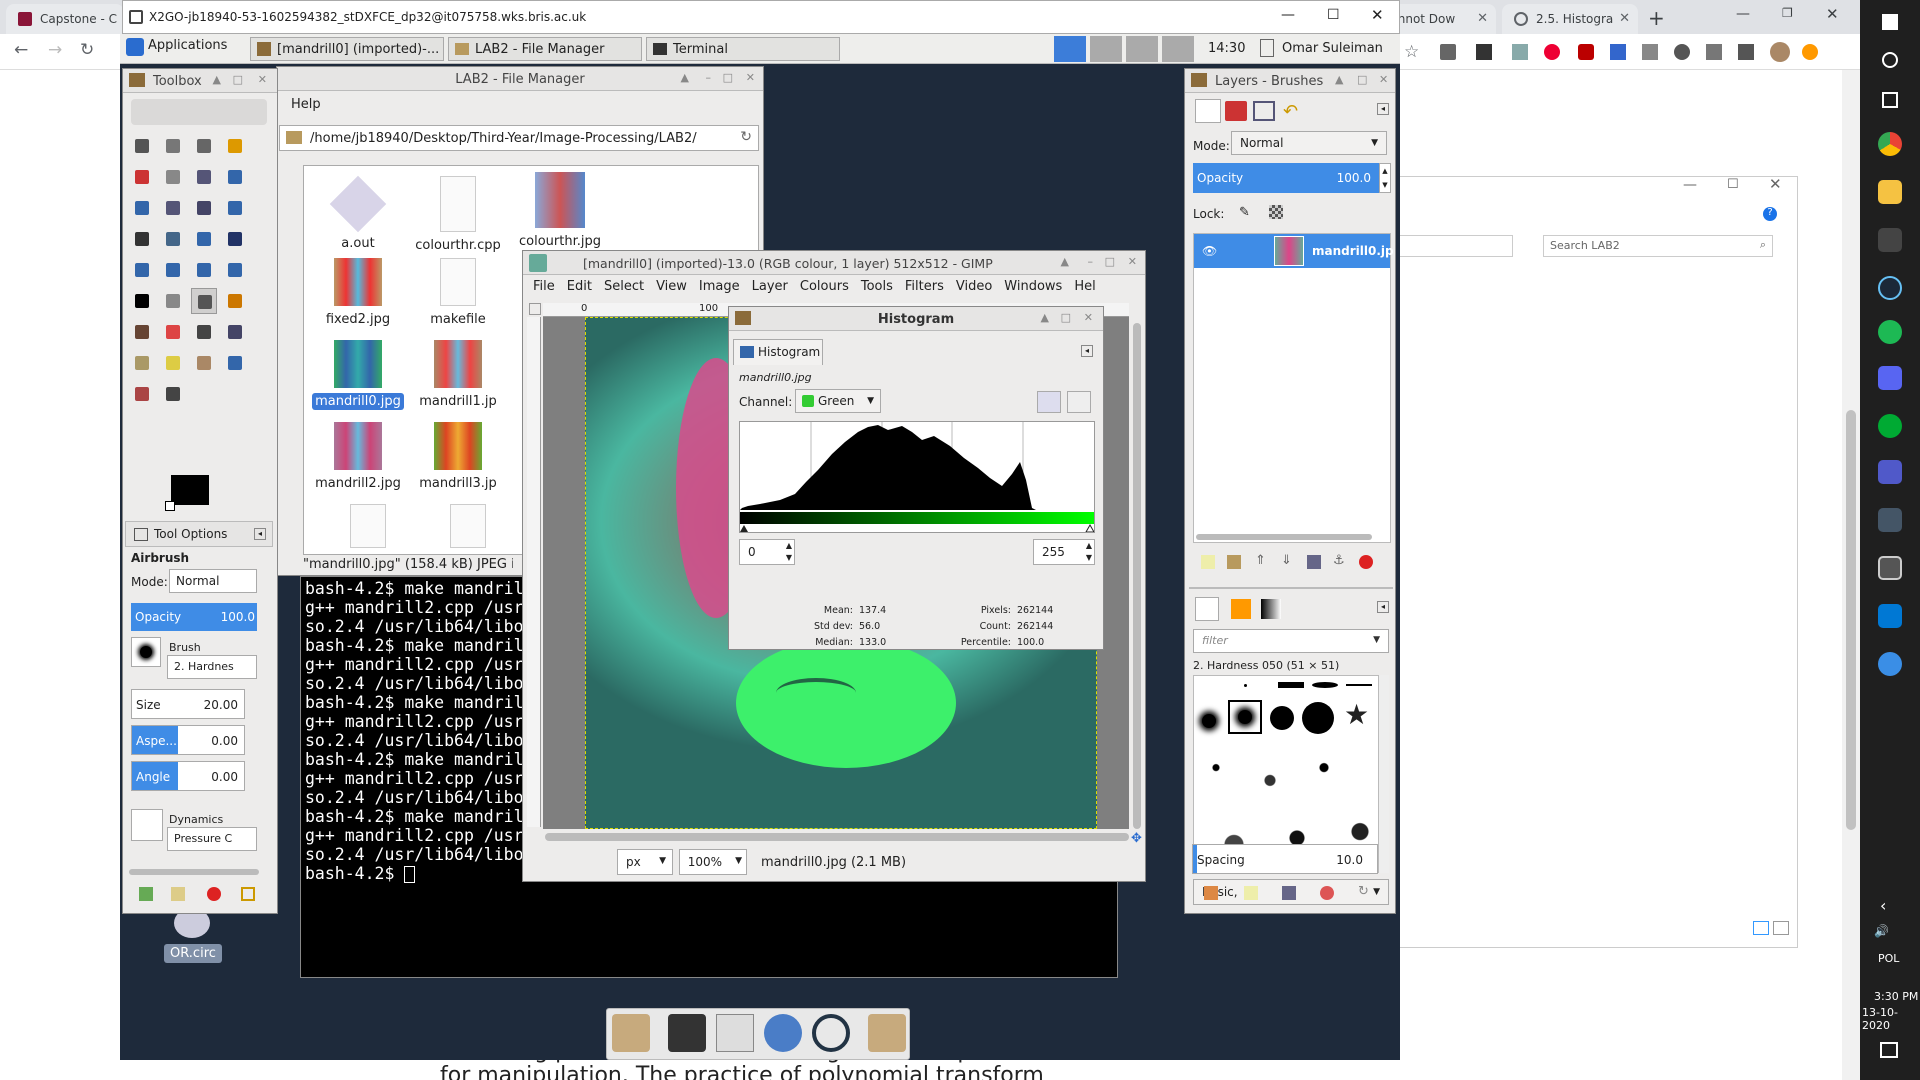  I want to click on file-item: mandrill3.jp, so click(458, 456).